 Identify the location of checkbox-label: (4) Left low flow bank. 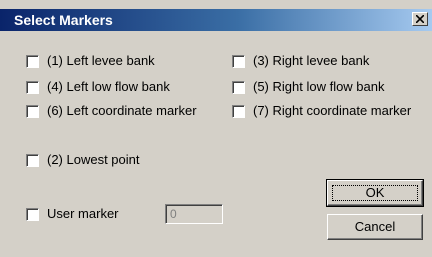
(108, 86).